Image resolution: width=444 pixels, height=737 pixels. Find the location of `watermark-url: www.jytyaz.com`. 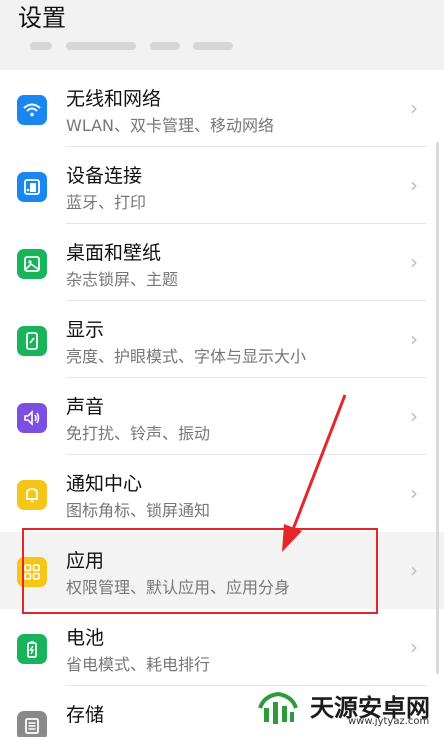

watermark-url: www.jytyaz.com is located at coordinates (389, 721).